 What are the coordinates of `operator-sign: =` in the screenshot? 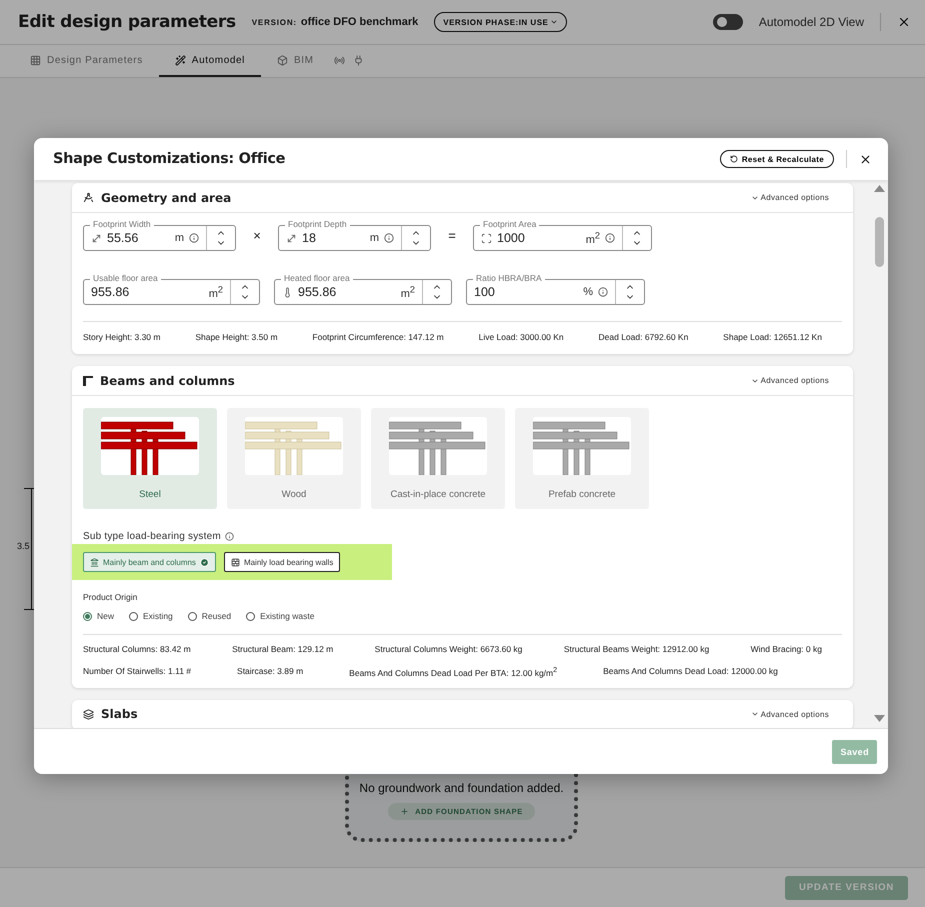 It's located at (452, 235).